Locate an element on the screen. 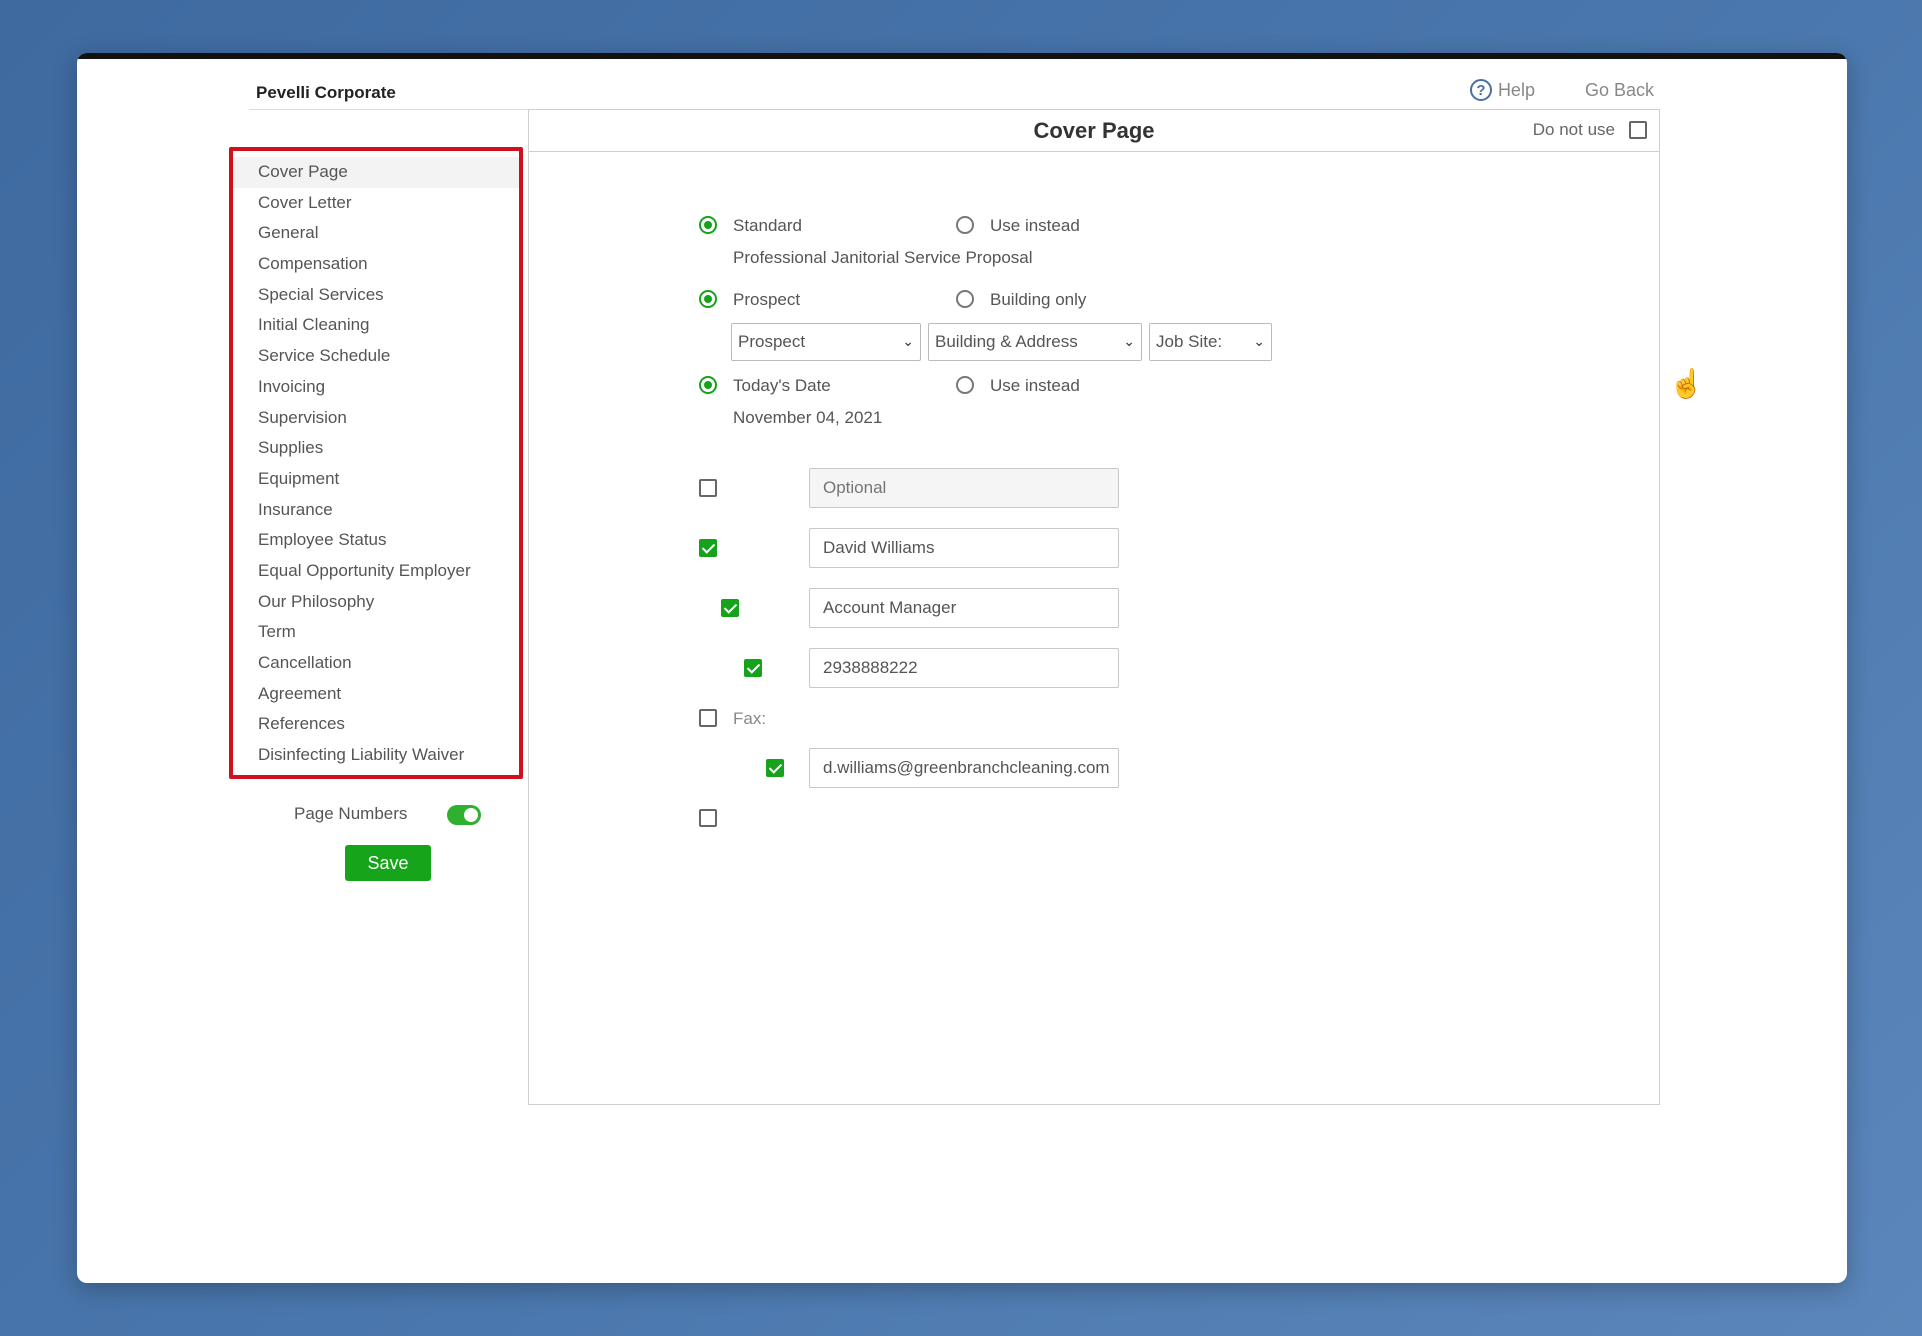 The width and height of the screenshot is (1922, 1336). building-address-select: Building & Address ⌄ is located at coordinates (1035, 342).